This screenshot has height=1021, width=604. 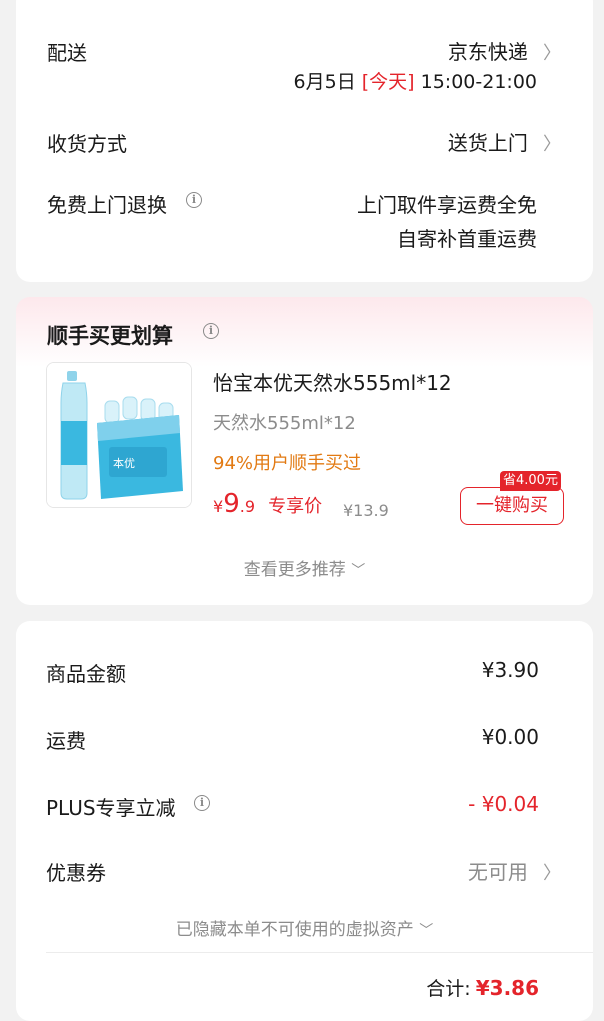 I want to click on water-bottle-pack-icon: 本优, so click(x=119, y=435).